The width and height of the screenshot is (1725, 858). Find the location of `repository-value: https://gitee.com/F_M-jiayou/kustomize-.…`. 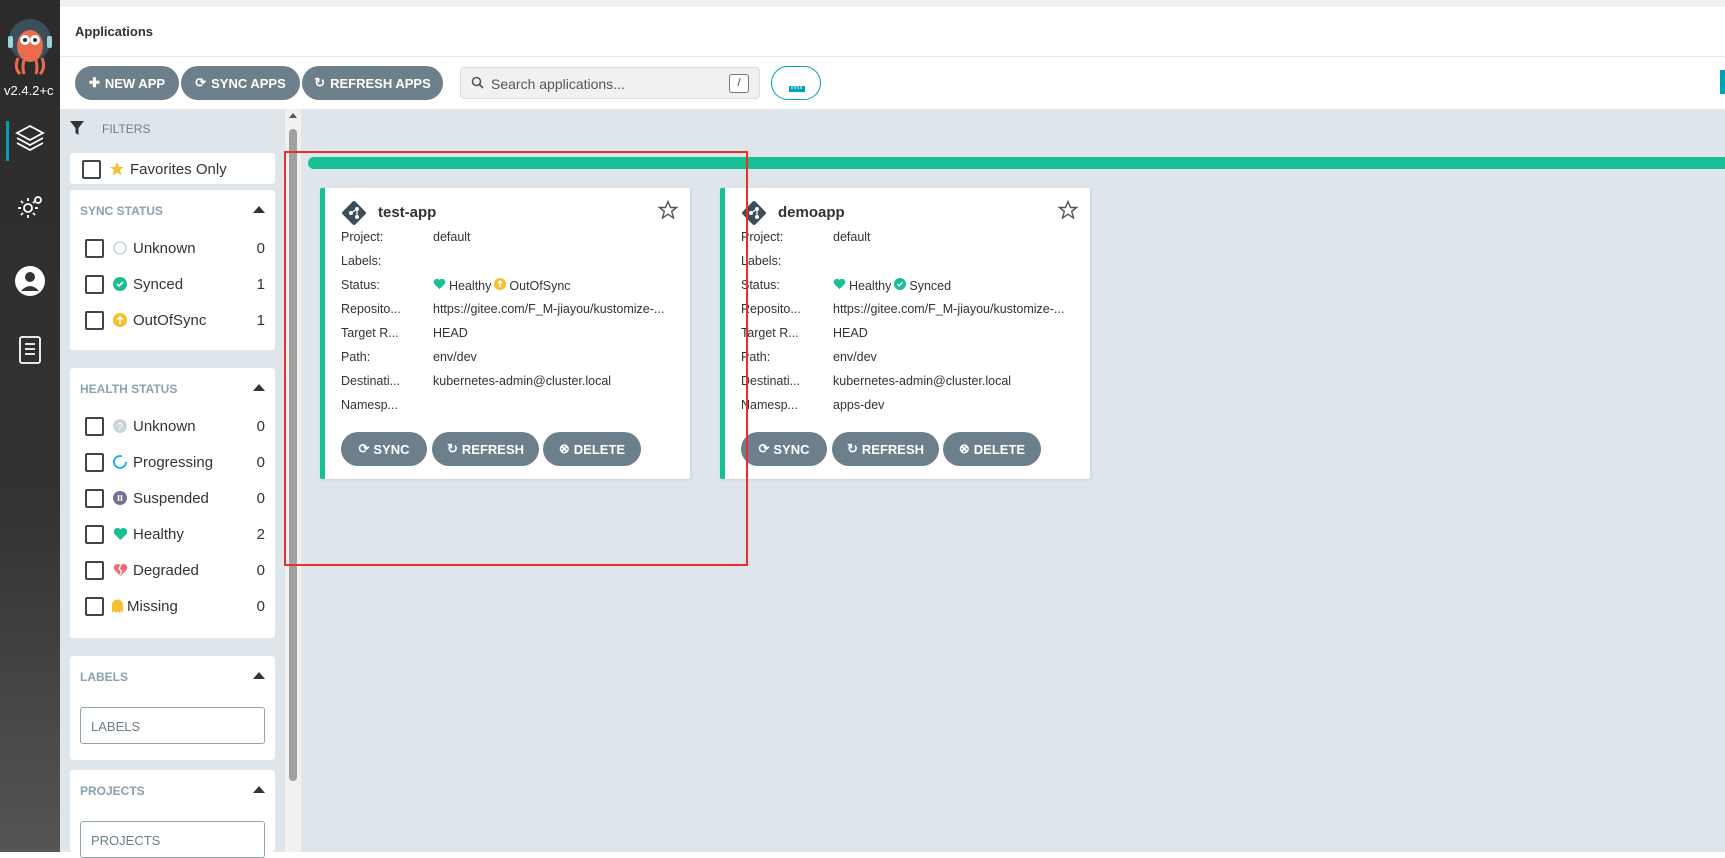

repository-value: https://gitee.com/F_M-jiayou/kustomize-.… is located at coordinates (949, 309).